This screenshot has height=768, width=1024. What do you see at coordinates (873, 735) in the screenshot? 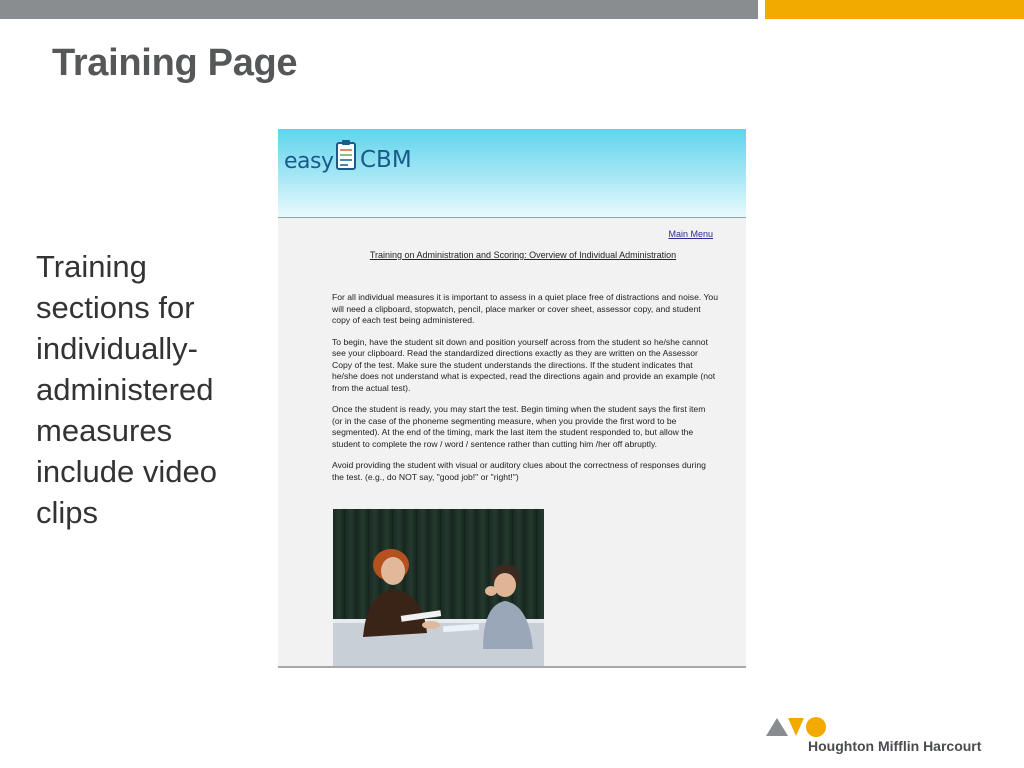
I see `hmh-logo: Houghton Mifflin Harcourt` at bounding box center [873, 735].